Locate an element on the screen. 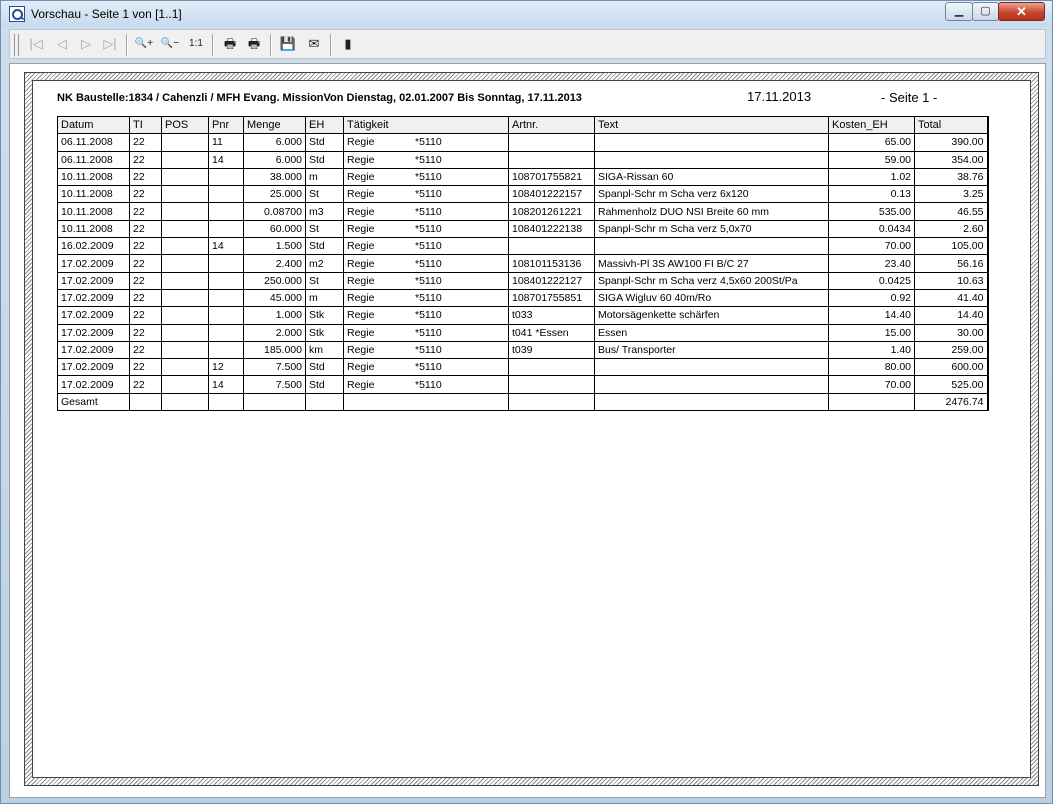  previous-page-icon: ◁ is located at coordinates (62, 44).